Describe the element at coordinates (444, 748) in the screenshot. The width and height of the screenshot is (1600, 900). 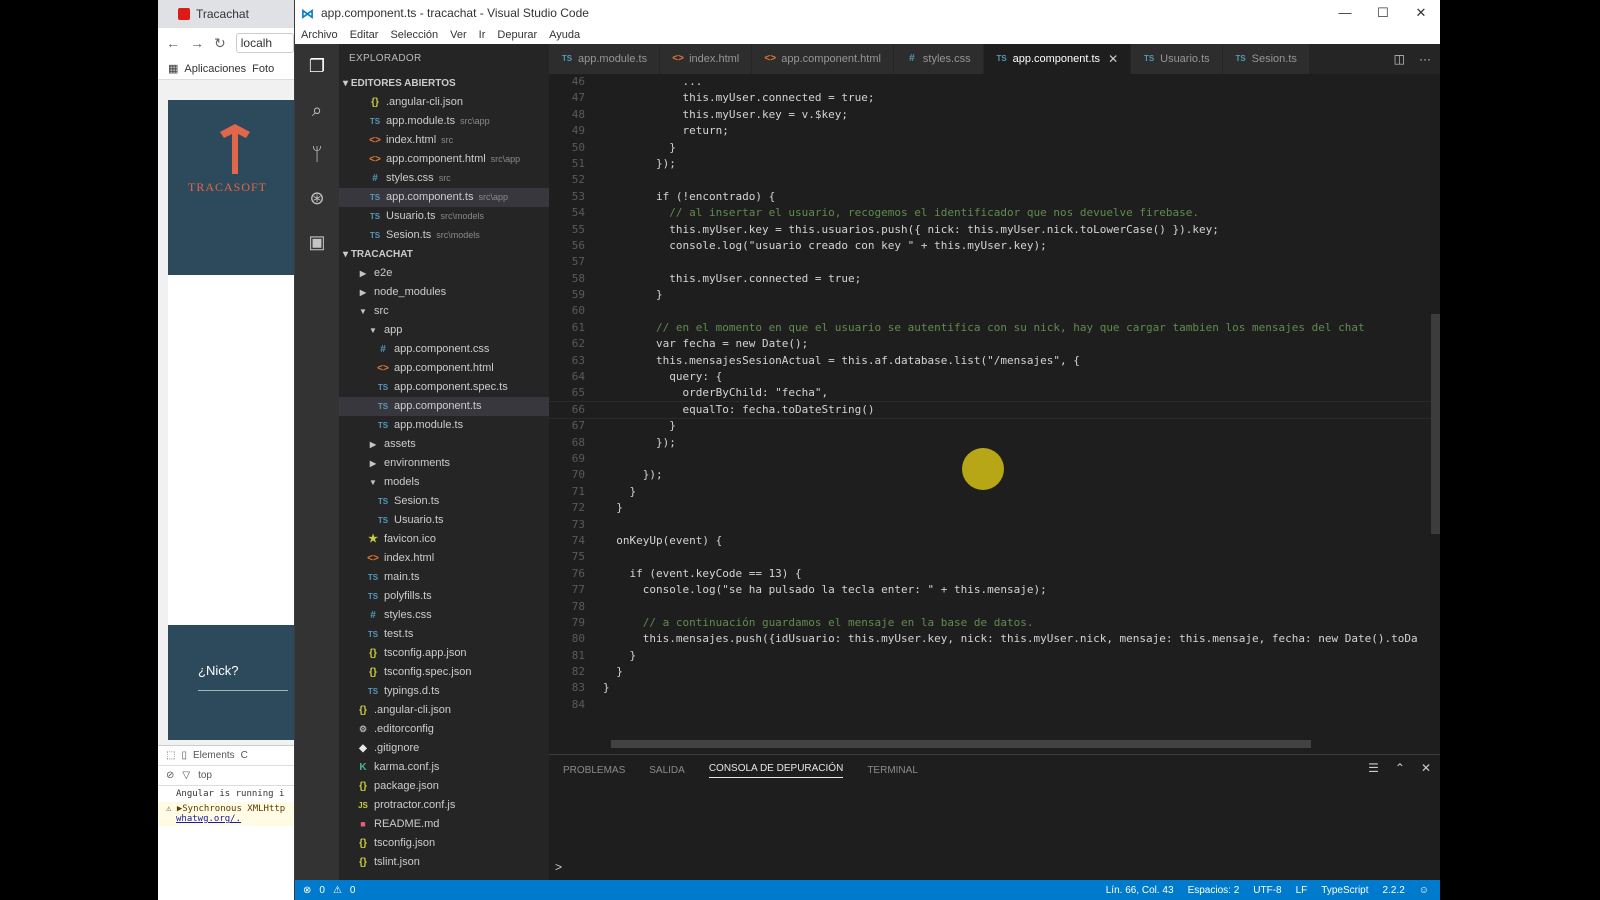
I see `tree-file: ◆ .gitignore` at that location.